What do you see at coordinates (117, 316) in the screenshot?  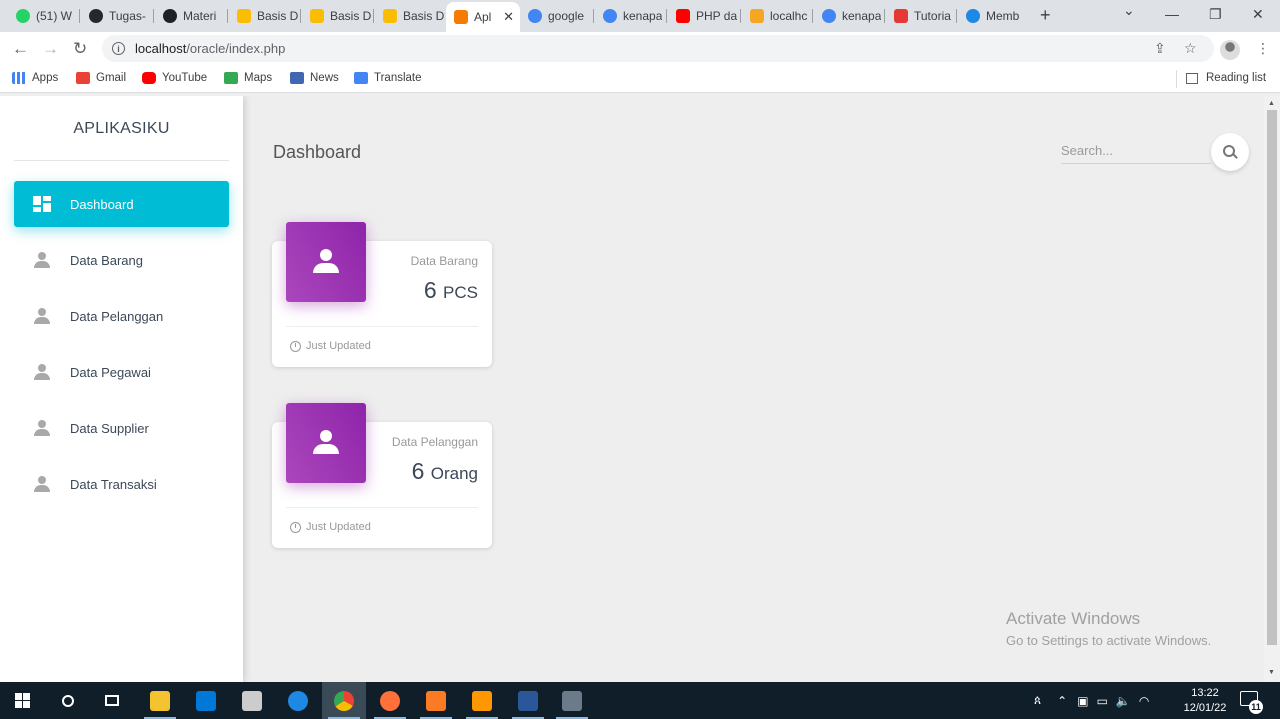 I see `sidebar-item-label: Data Pelanggan` at bounding box center [117, 316].